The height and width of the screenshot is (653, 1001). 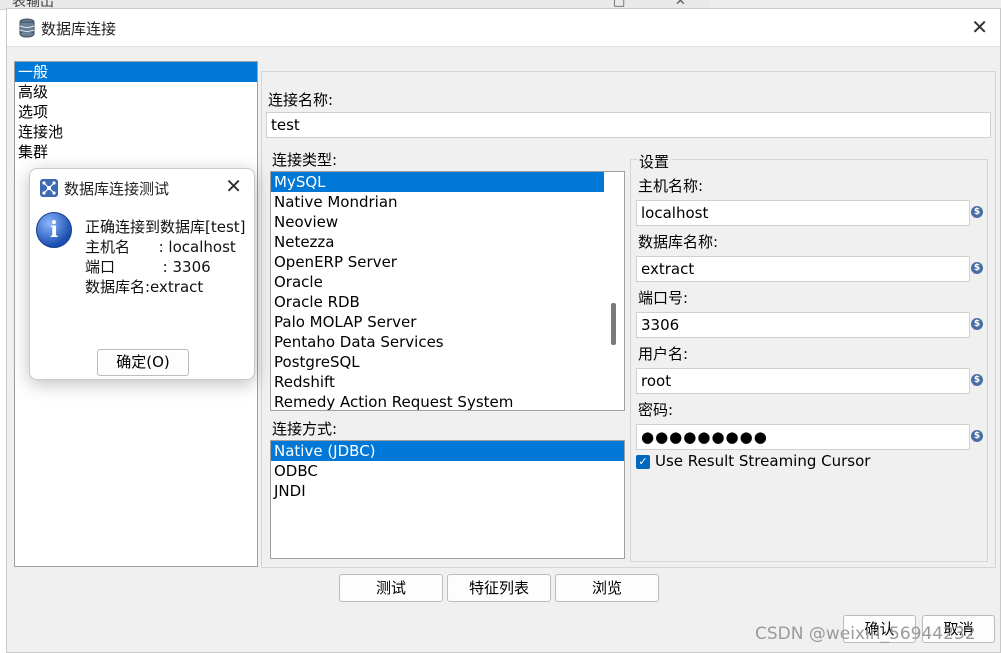 I want to click on browse-button: 浏览, so click(x=607, y=588).